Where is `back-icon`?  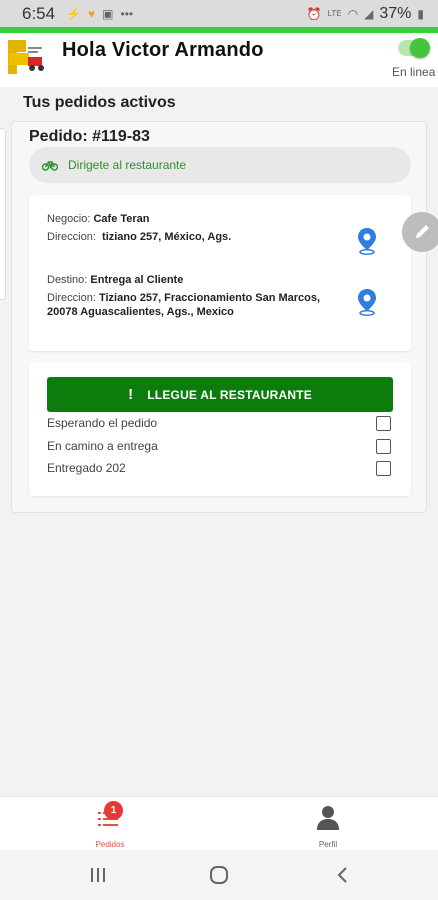 back-icon is located at coordinates (343, 875).